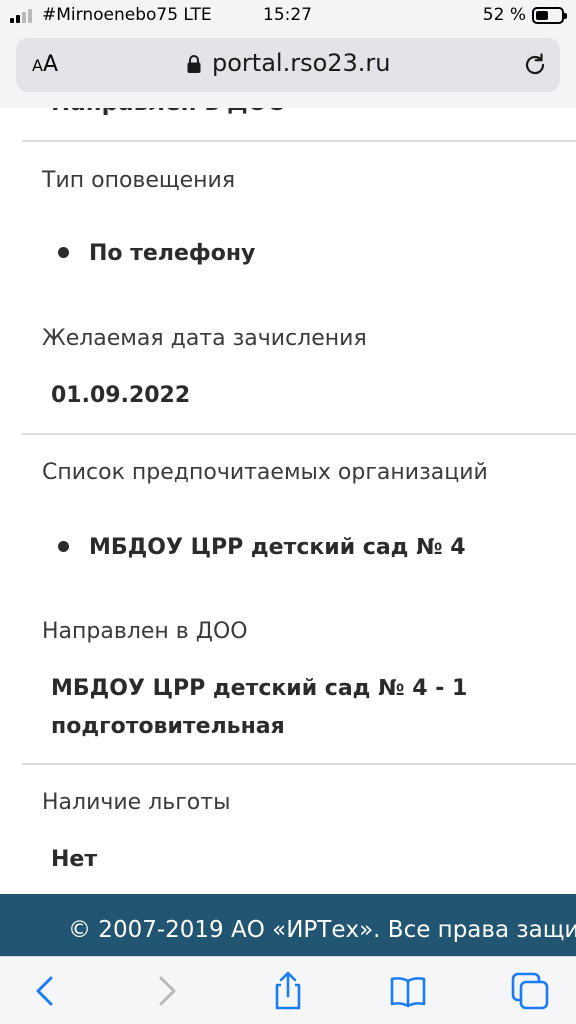  I want to click on status-bar: #Mirnoenebo75 LTE 15:27 52 %, so click(288, 16).